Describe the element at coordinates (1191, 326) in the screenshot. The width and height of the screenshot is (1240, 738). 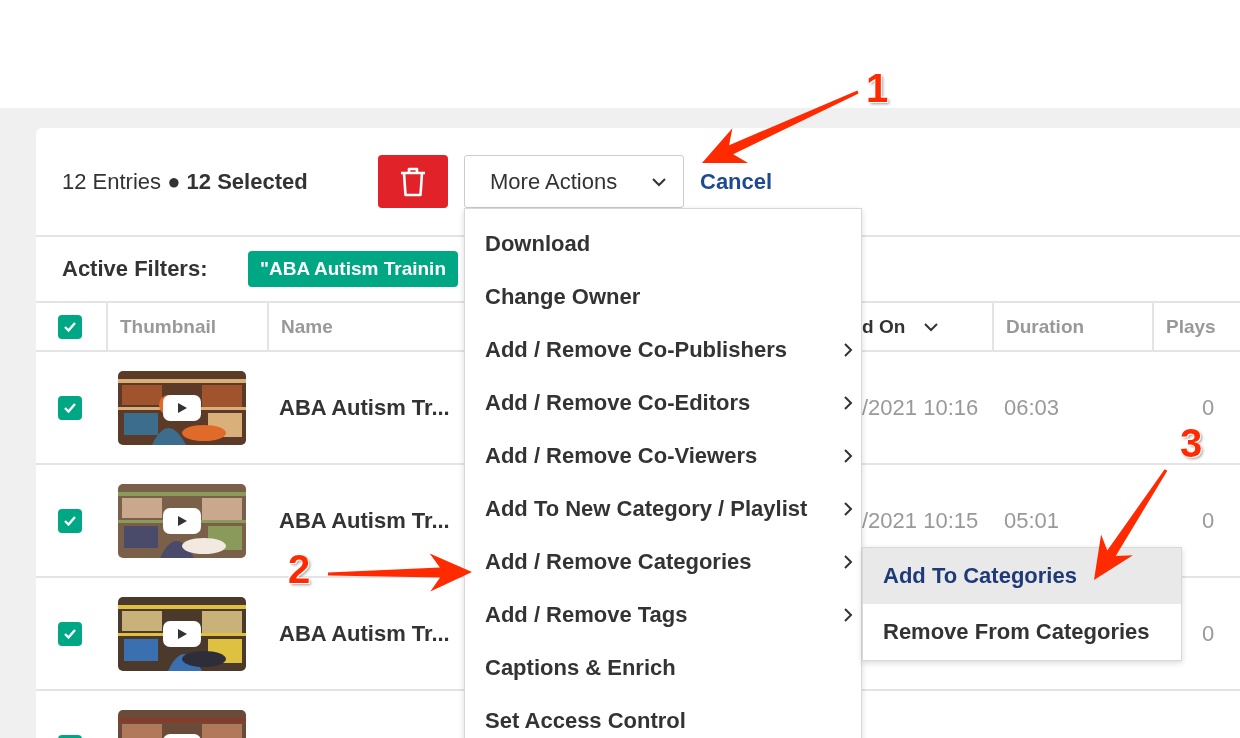
I see `column-header: Plays` at that location.